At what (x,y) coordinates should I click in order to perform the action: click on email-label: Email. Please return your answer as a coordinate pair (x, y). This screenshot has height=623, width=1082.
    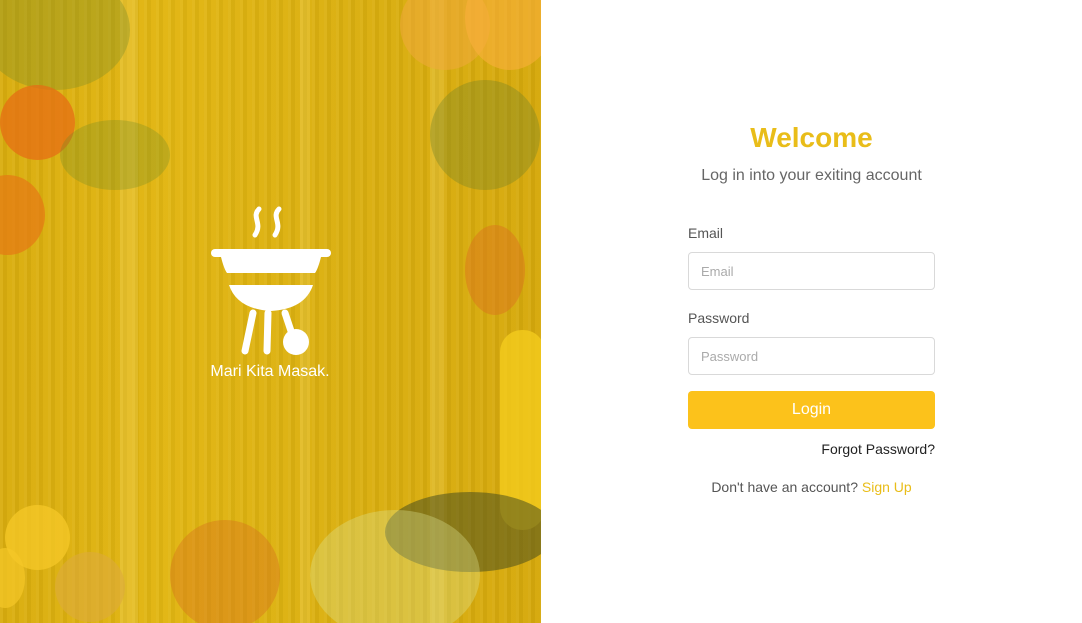
    Looking at the image, I should click on (706, 233).